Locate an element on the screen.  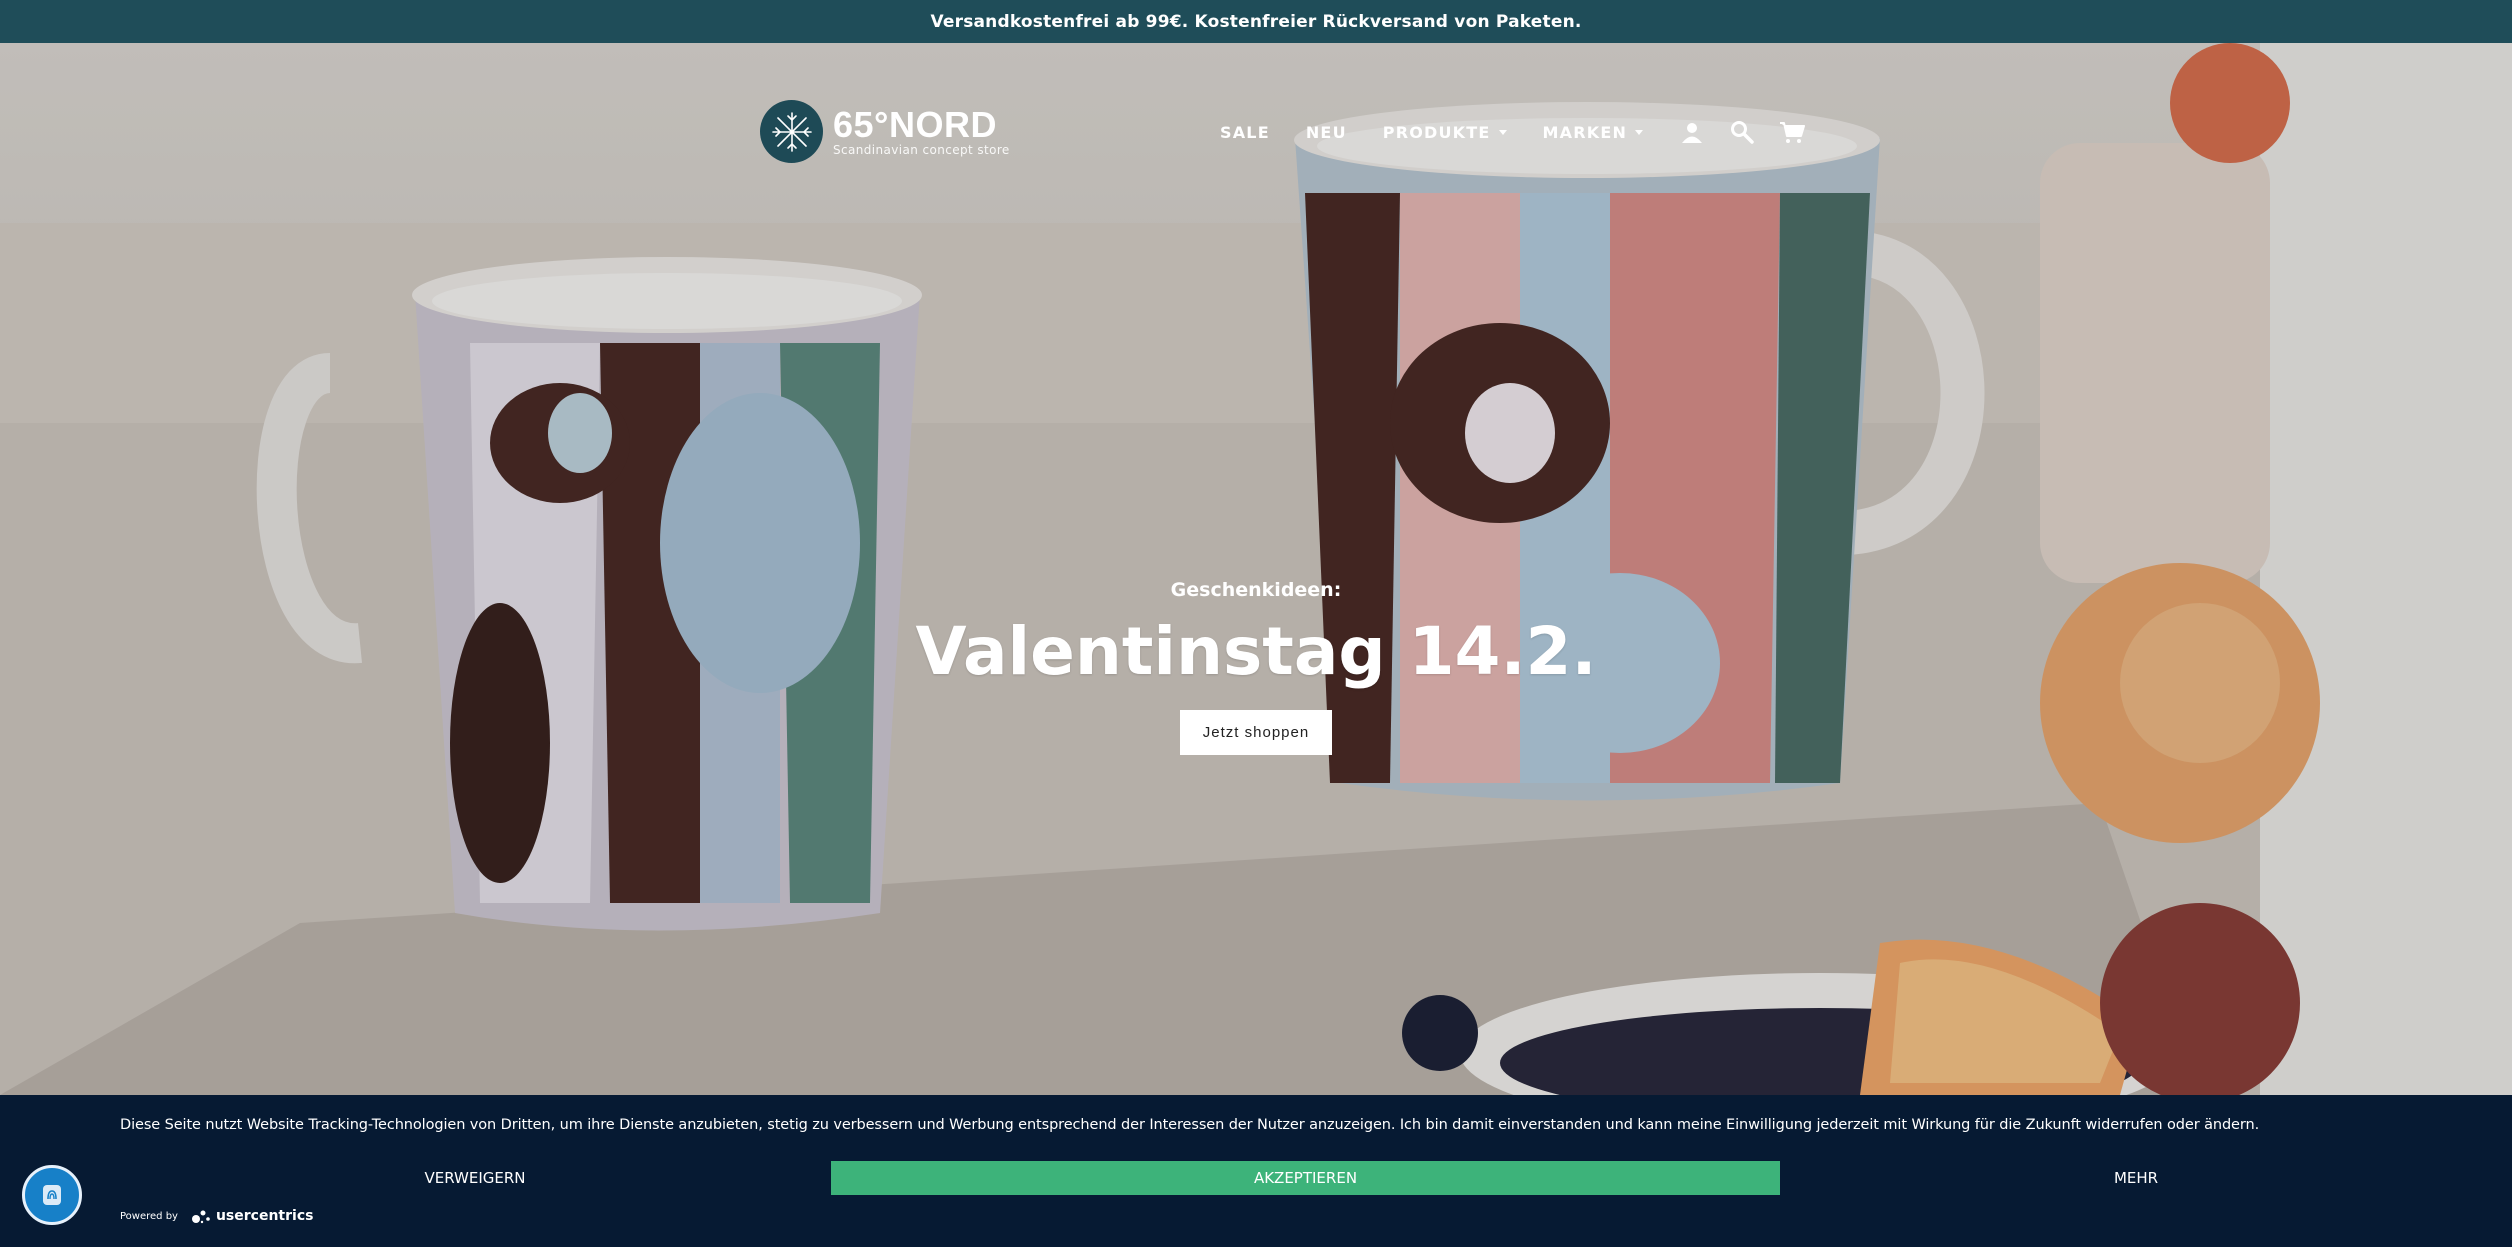
usercentrics-brand: usercentrics is located at coordinates (264, 1216).